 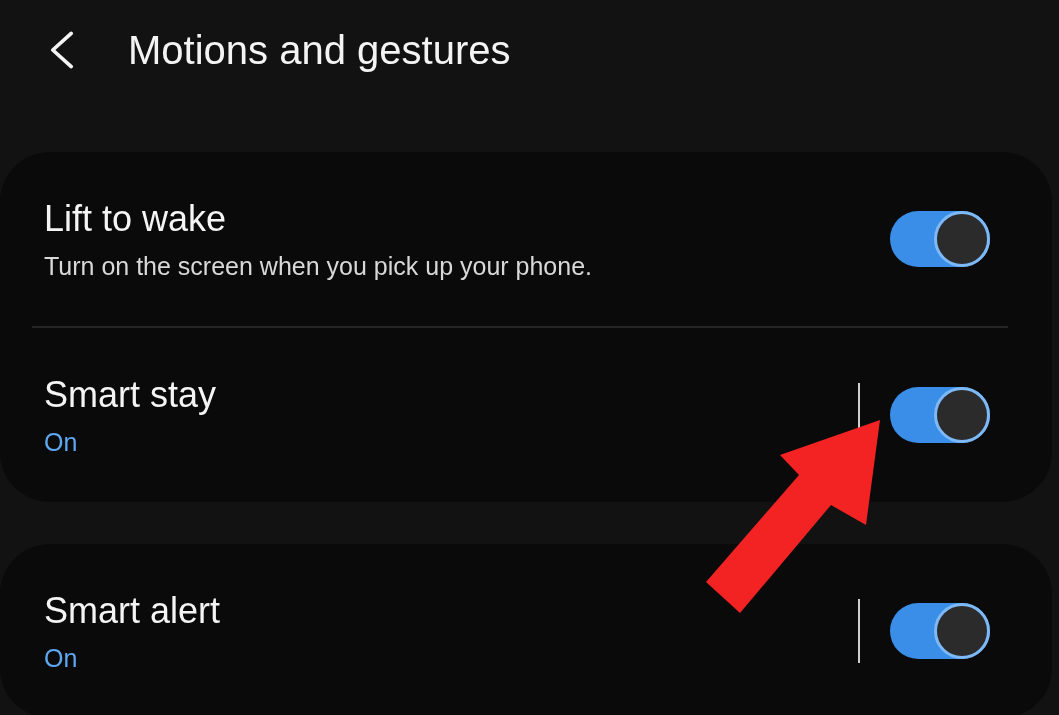 I want to click on page-title: Motions and gestures, so click(x=319, y=50).